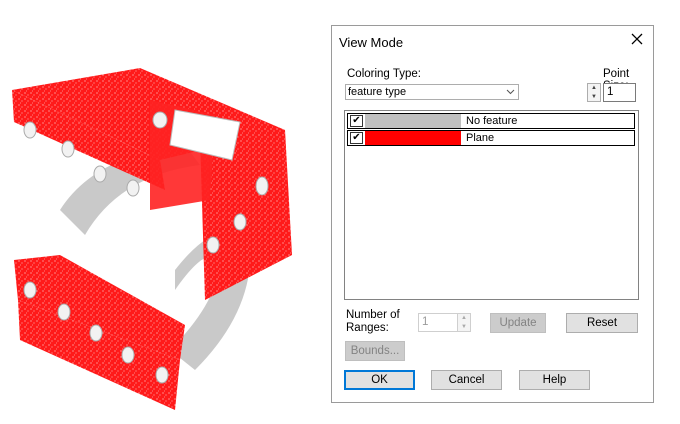 The image size is (680, 424). I want to click on point-size-spinner: ▲ ▼, so click(594, 92).